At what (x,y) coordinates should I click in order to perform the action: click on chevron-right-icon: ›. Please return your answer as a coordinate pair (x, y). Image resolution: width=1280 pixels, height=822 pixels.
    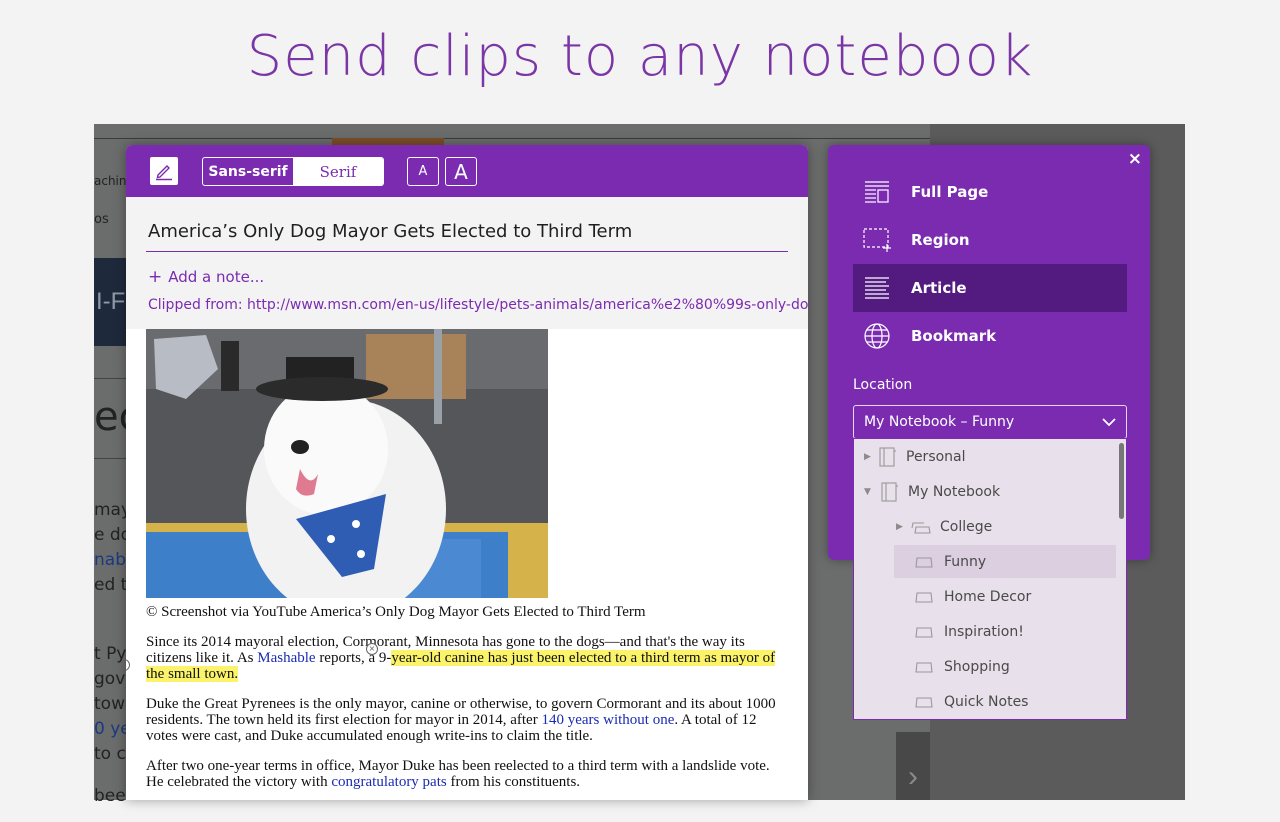
    Looking at the image, I should click on (913, 776).